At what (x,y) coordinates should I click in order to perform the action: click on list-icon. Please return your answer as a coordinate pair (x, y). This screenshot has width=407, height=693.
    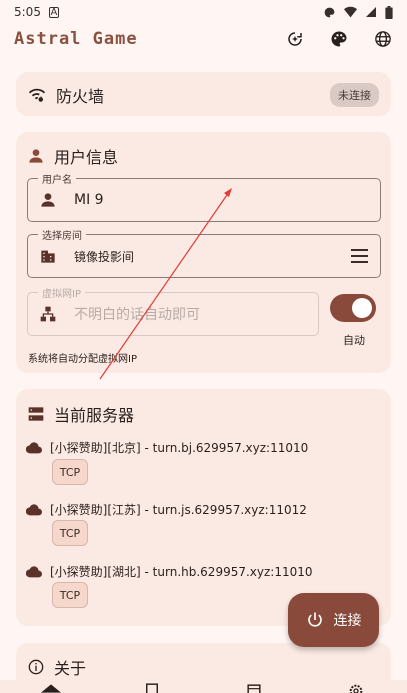
    Looking at the image, I should click on (254, 688).